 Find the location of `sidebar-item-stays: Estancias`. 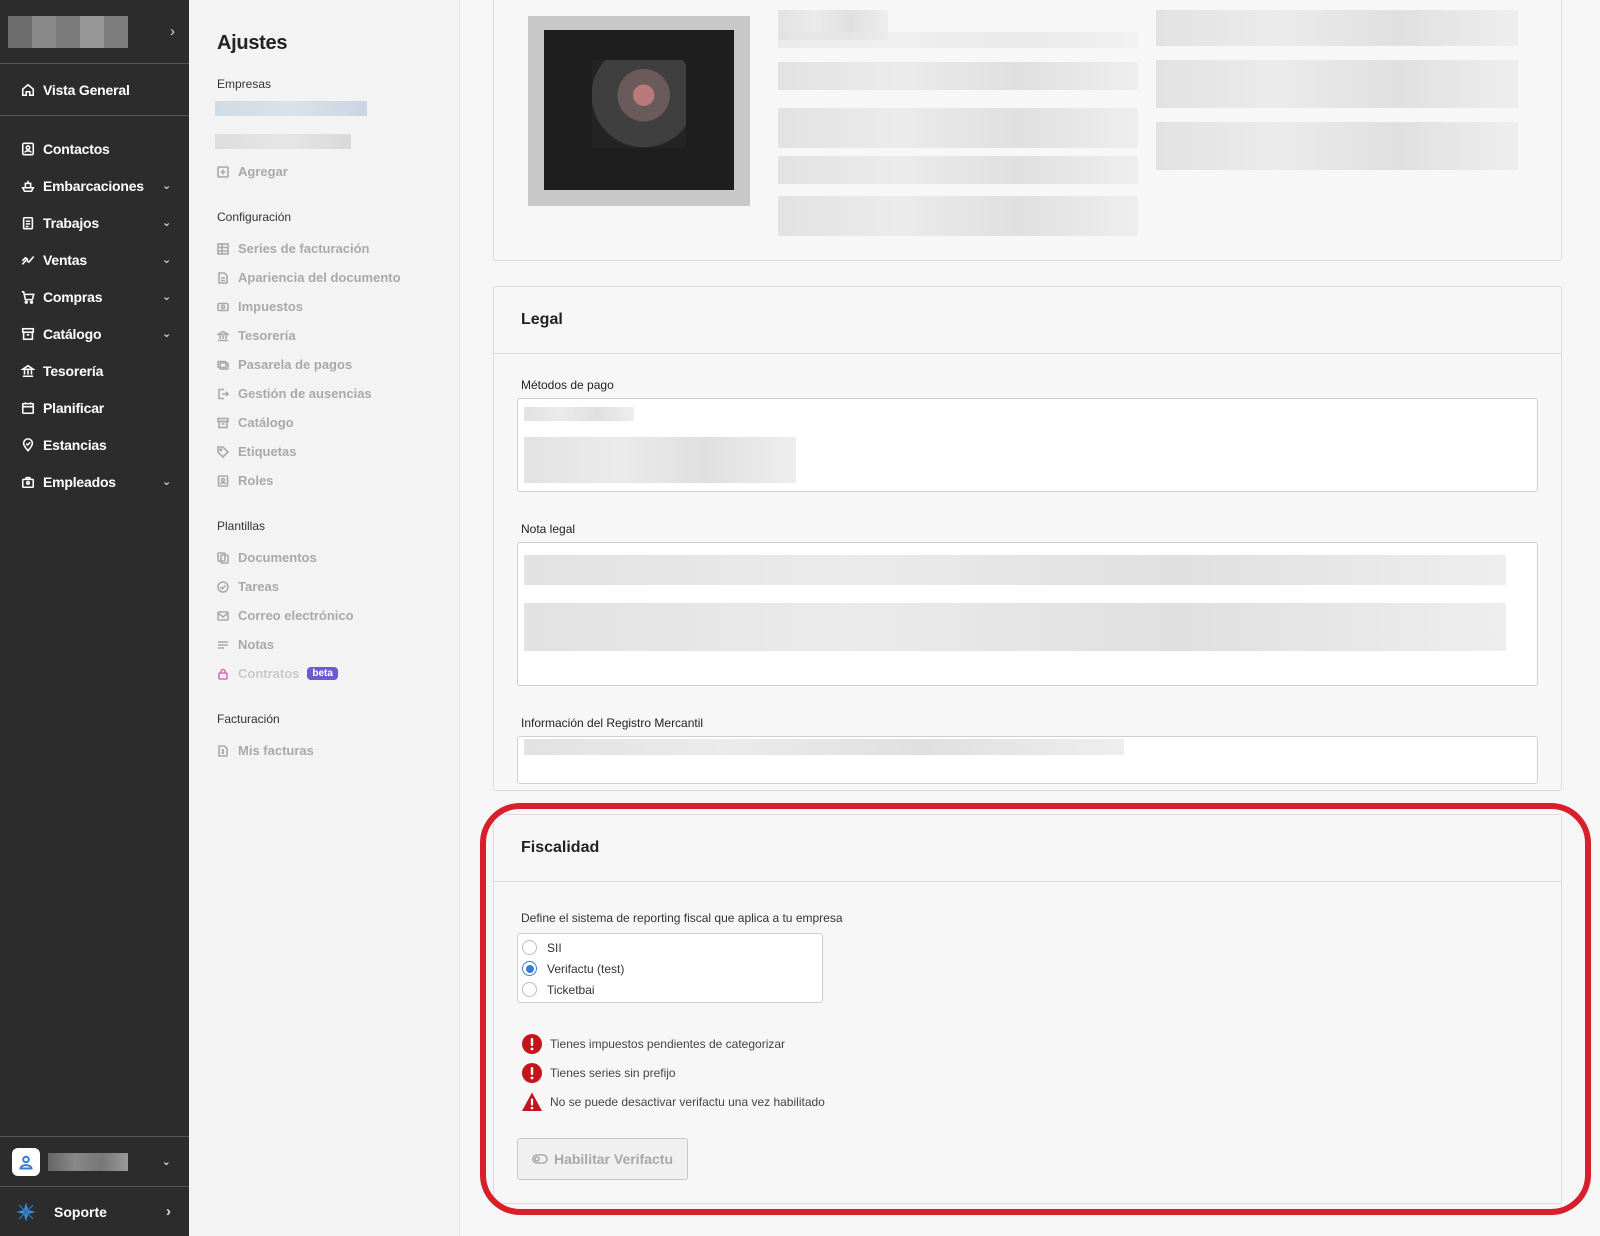

sidebar-item-stays: Estancias is located at coordinates (94, 444).